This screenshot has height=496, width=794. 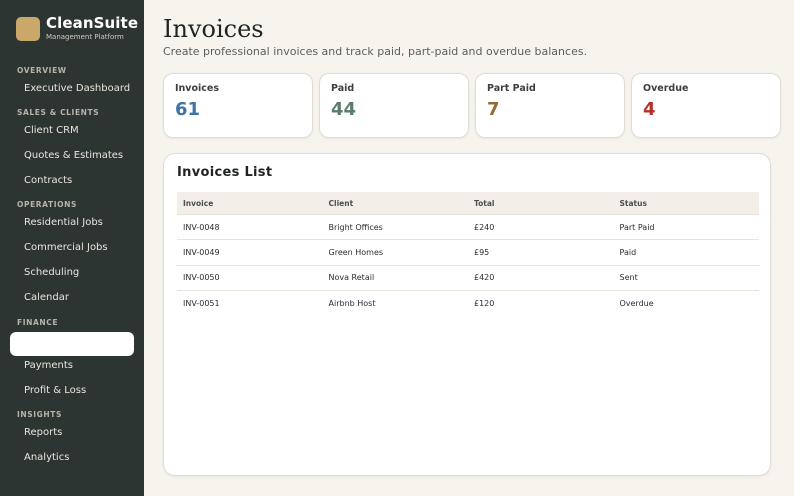 What do you see at coordinates (482, 252) in the screenshot?
I see `cell-total: £95` at bounding box center [482, 252].